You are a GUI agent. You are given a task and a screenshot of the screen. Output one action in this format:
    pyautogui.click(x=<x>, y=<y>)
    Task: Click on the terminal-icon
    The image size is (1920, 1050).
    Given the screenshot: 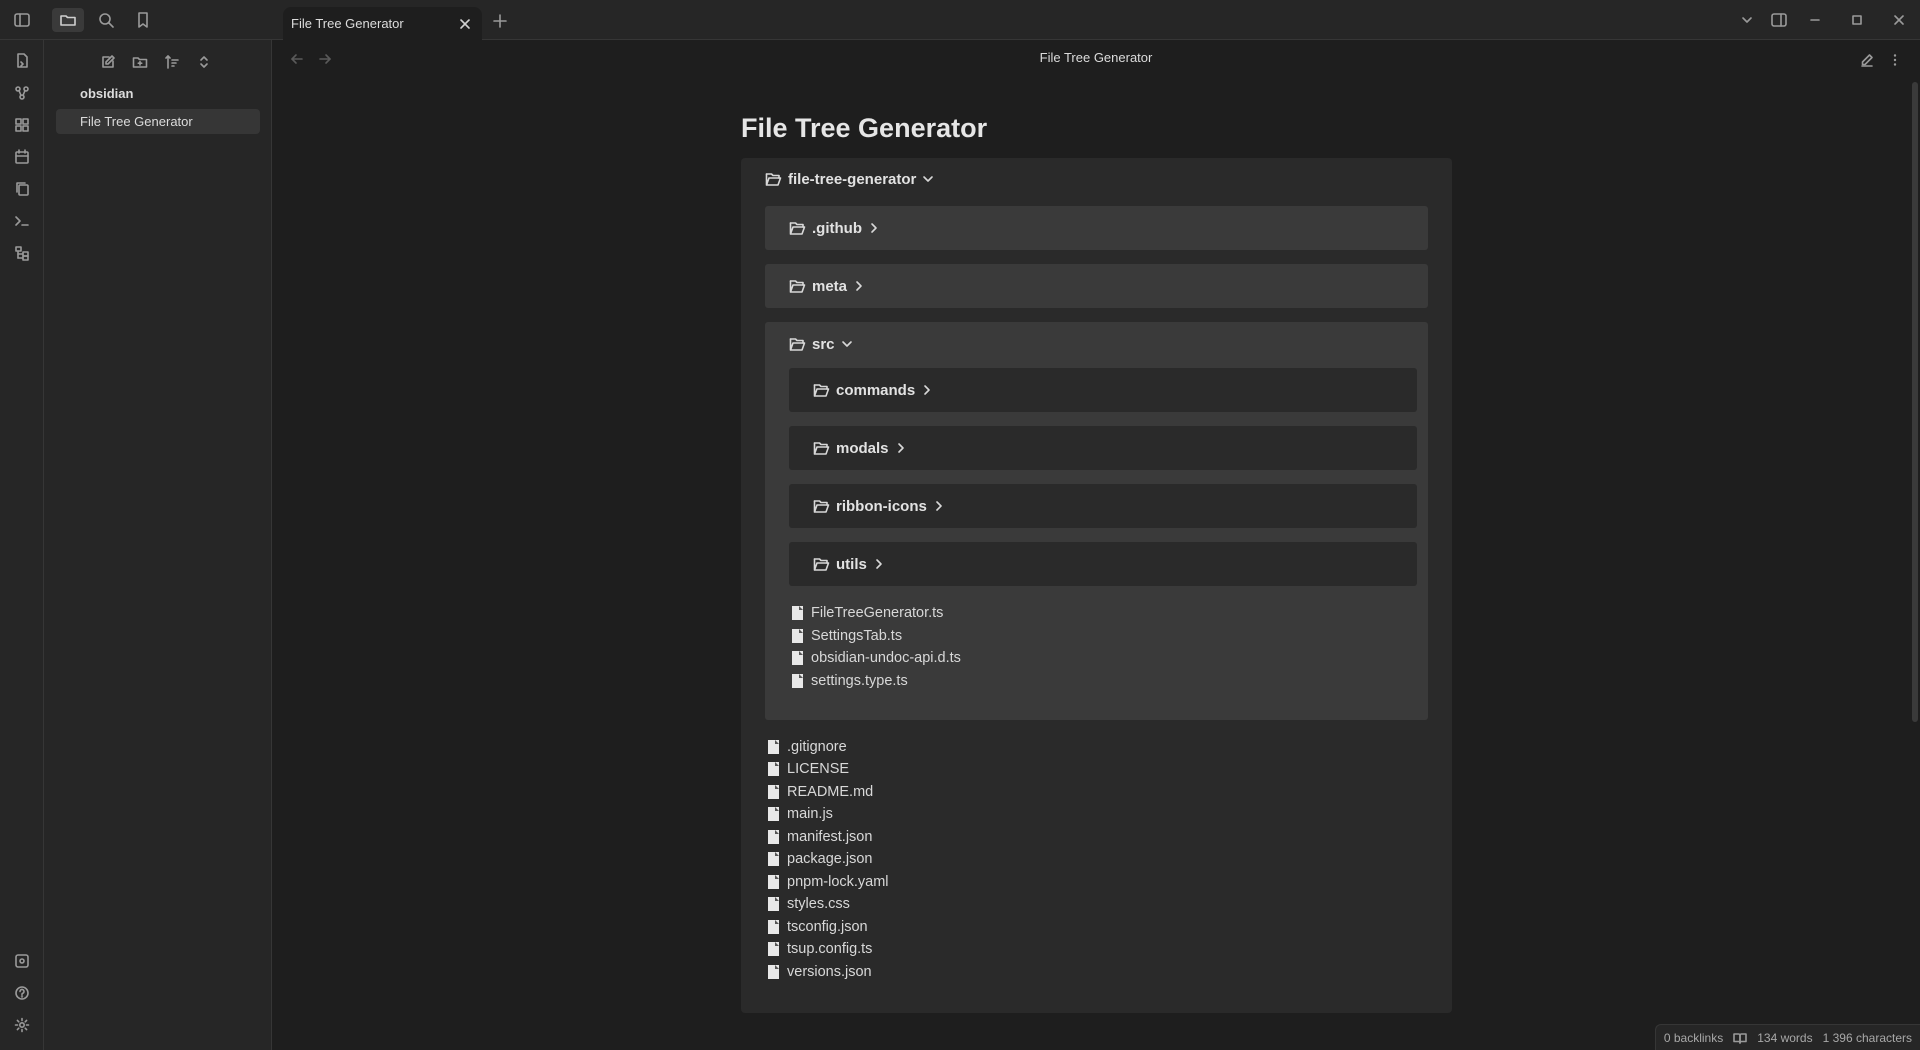 What is the action you would take?
    pyautogui.click(x=22, y=221)
    